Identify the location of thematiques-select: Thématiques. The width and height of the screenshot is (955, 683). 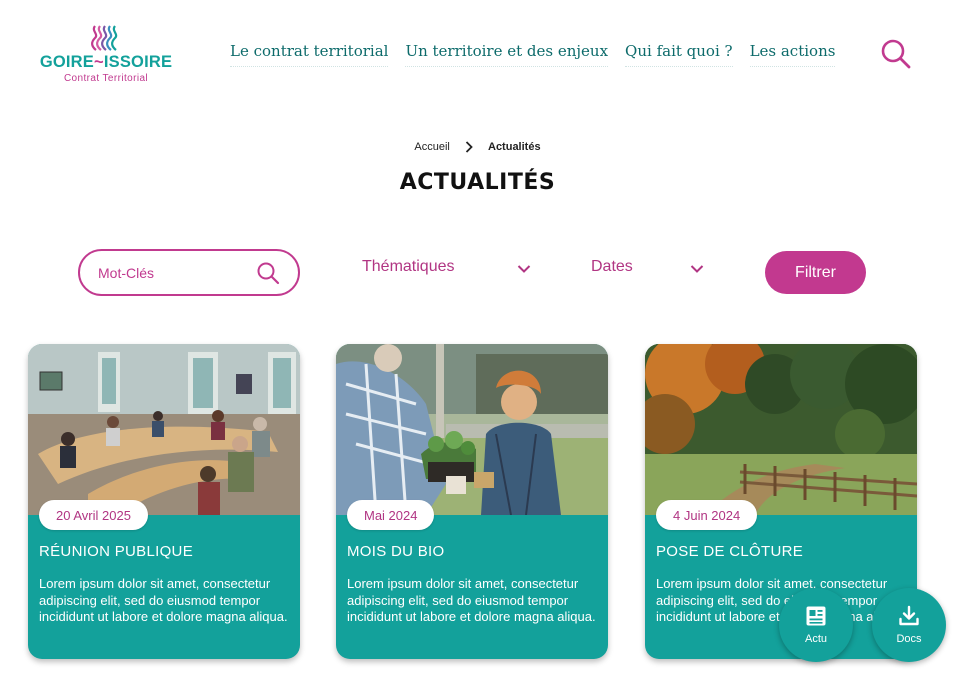
(446, 267).